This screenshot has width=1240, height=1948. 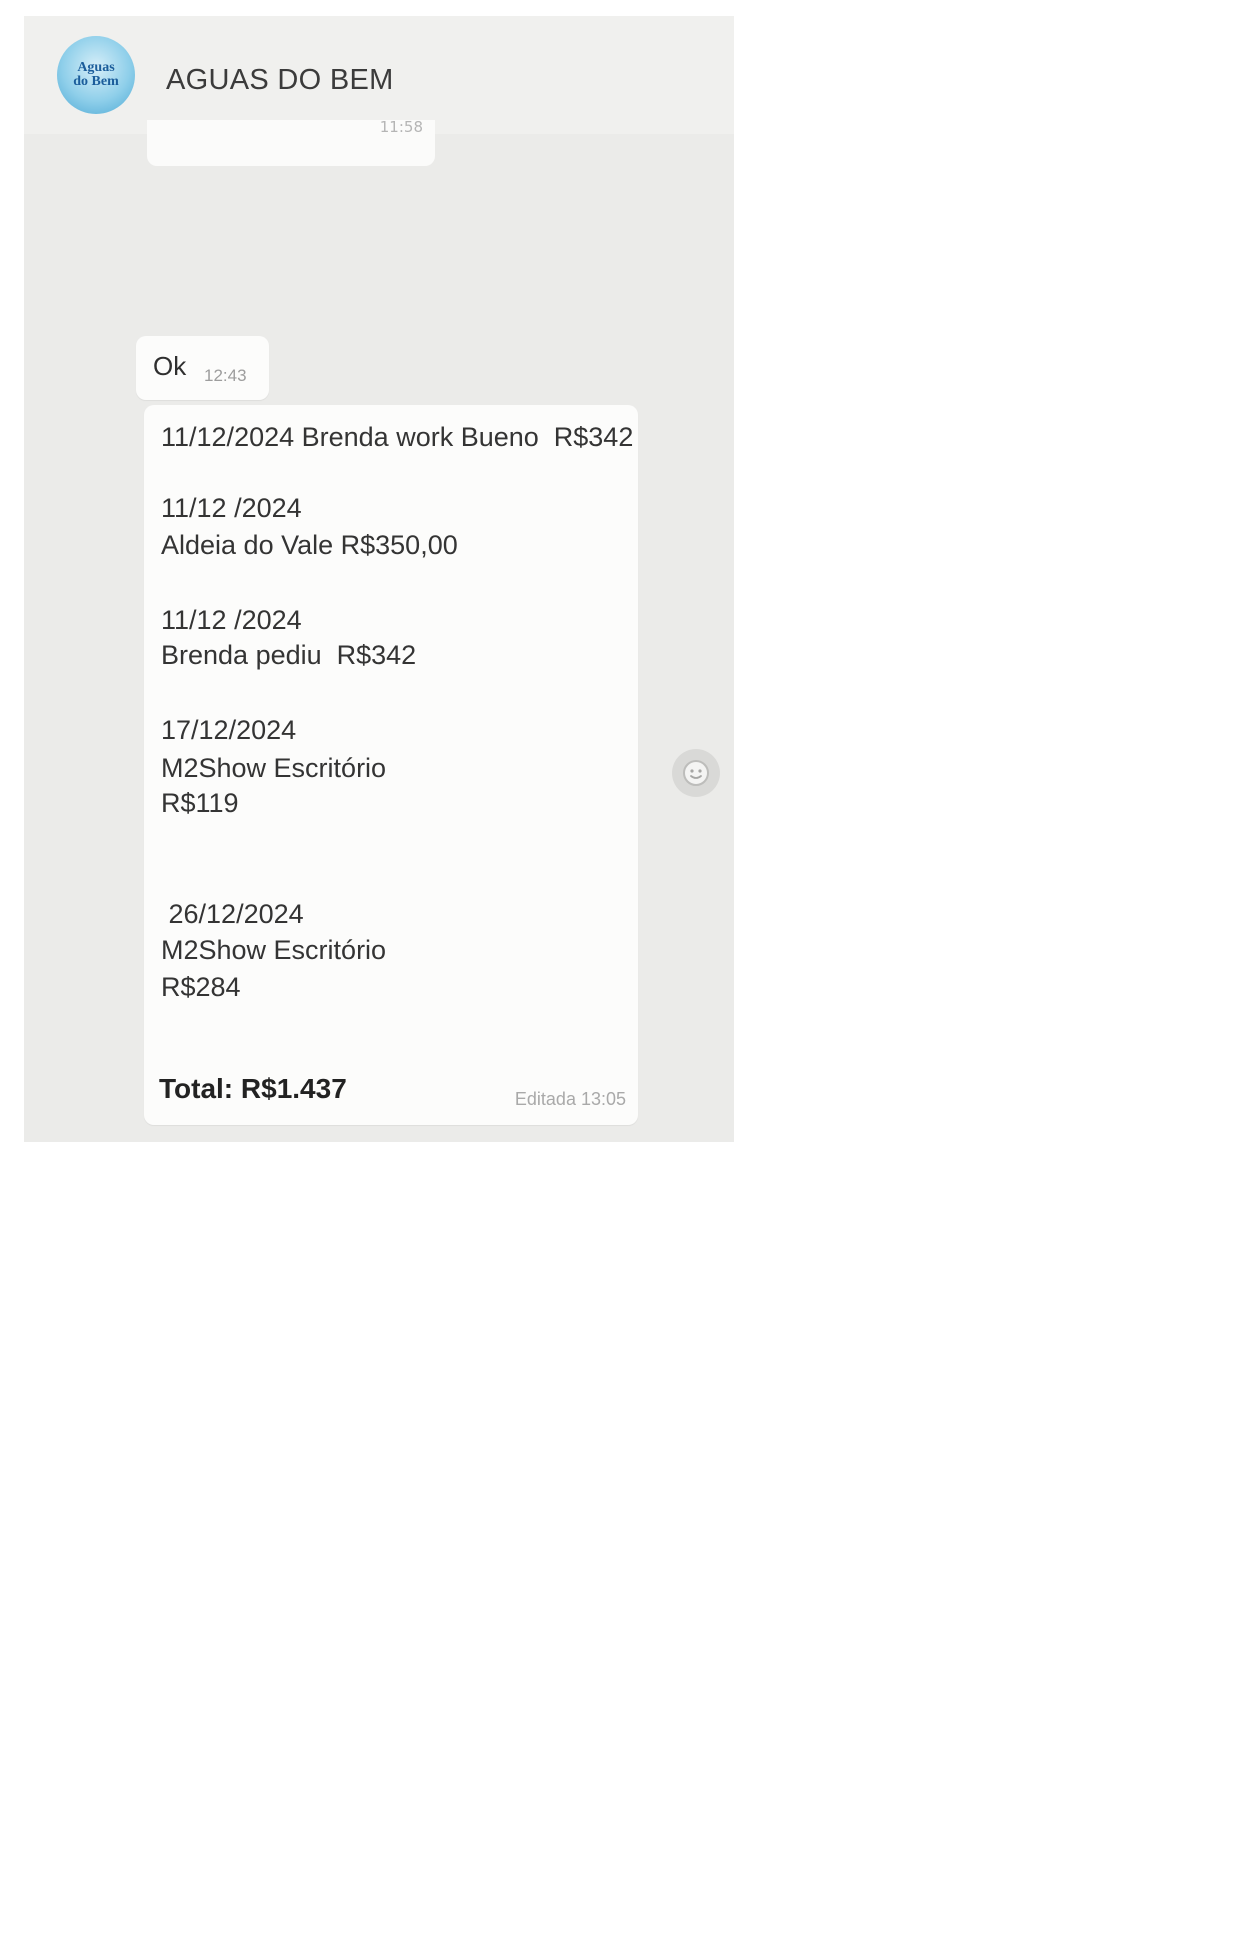 What do you see at coordinates (232, 914) in the screenshot?
I see `order-date: 26/12/2024` at bounding box center [232, 914].